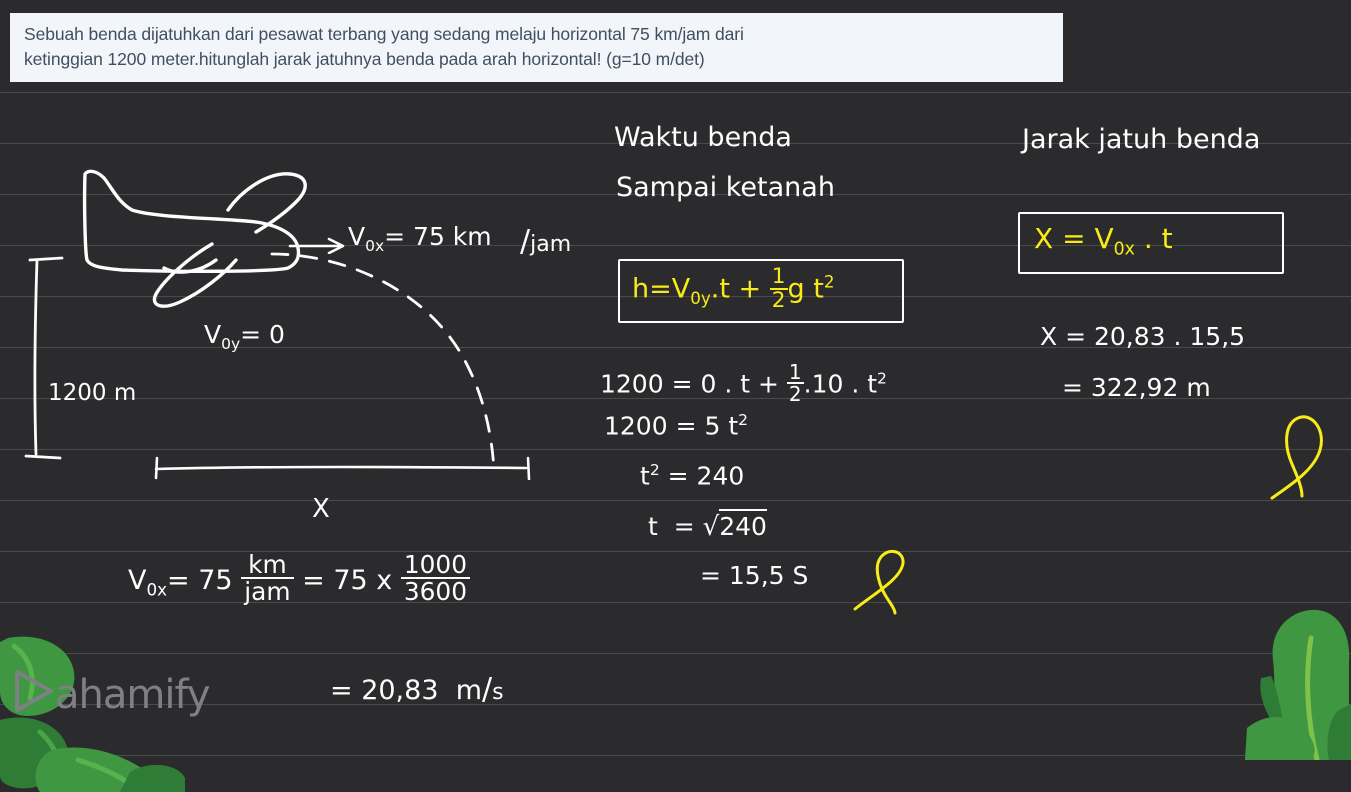 The height and width of the screenshot is (792, 1351). What do you see at coordinates (435, 592) in the screenshot?
I see `thirtysixhundred-denominator: 3600` at bounding box center [435, 592].